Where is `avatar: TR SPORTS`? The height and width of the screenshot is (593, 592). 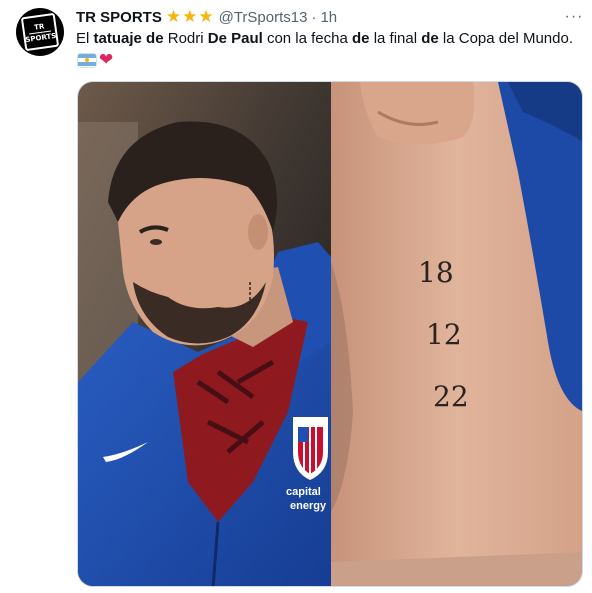 avatar: TR SPORTS is located at coordinates (40, 32).